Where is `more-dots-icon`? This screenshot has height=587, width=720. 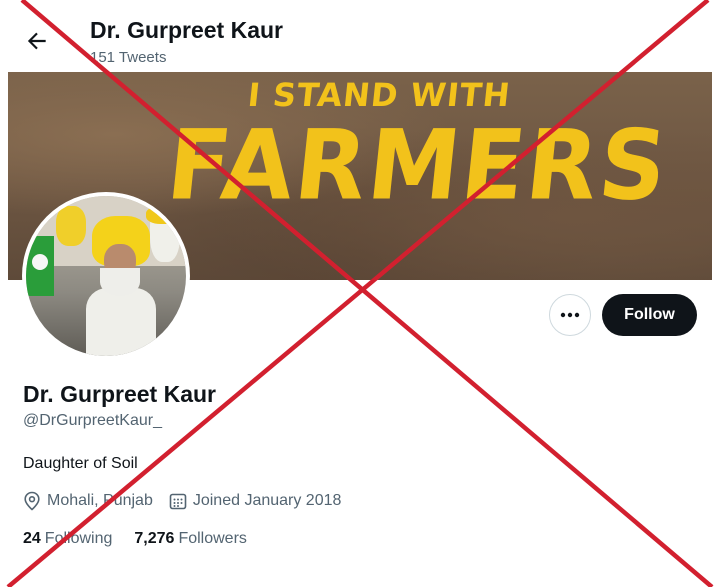
more-dots-icon is located at coordinates (570, 315).